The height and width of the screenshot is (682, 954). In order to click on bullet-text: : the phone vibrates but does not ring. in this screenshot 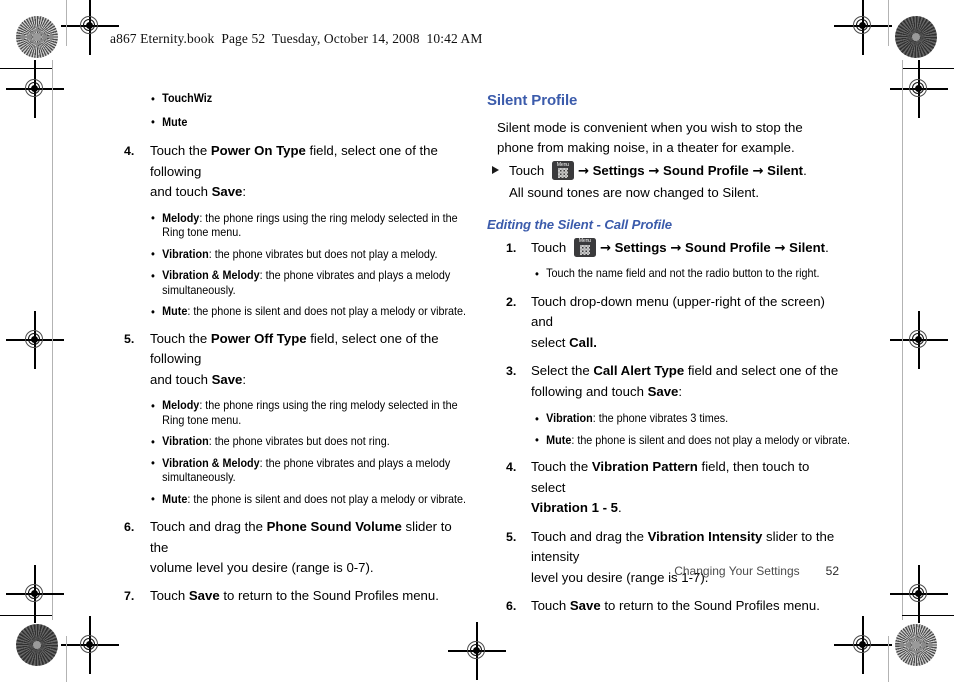, I will do `click(299, 441)`.